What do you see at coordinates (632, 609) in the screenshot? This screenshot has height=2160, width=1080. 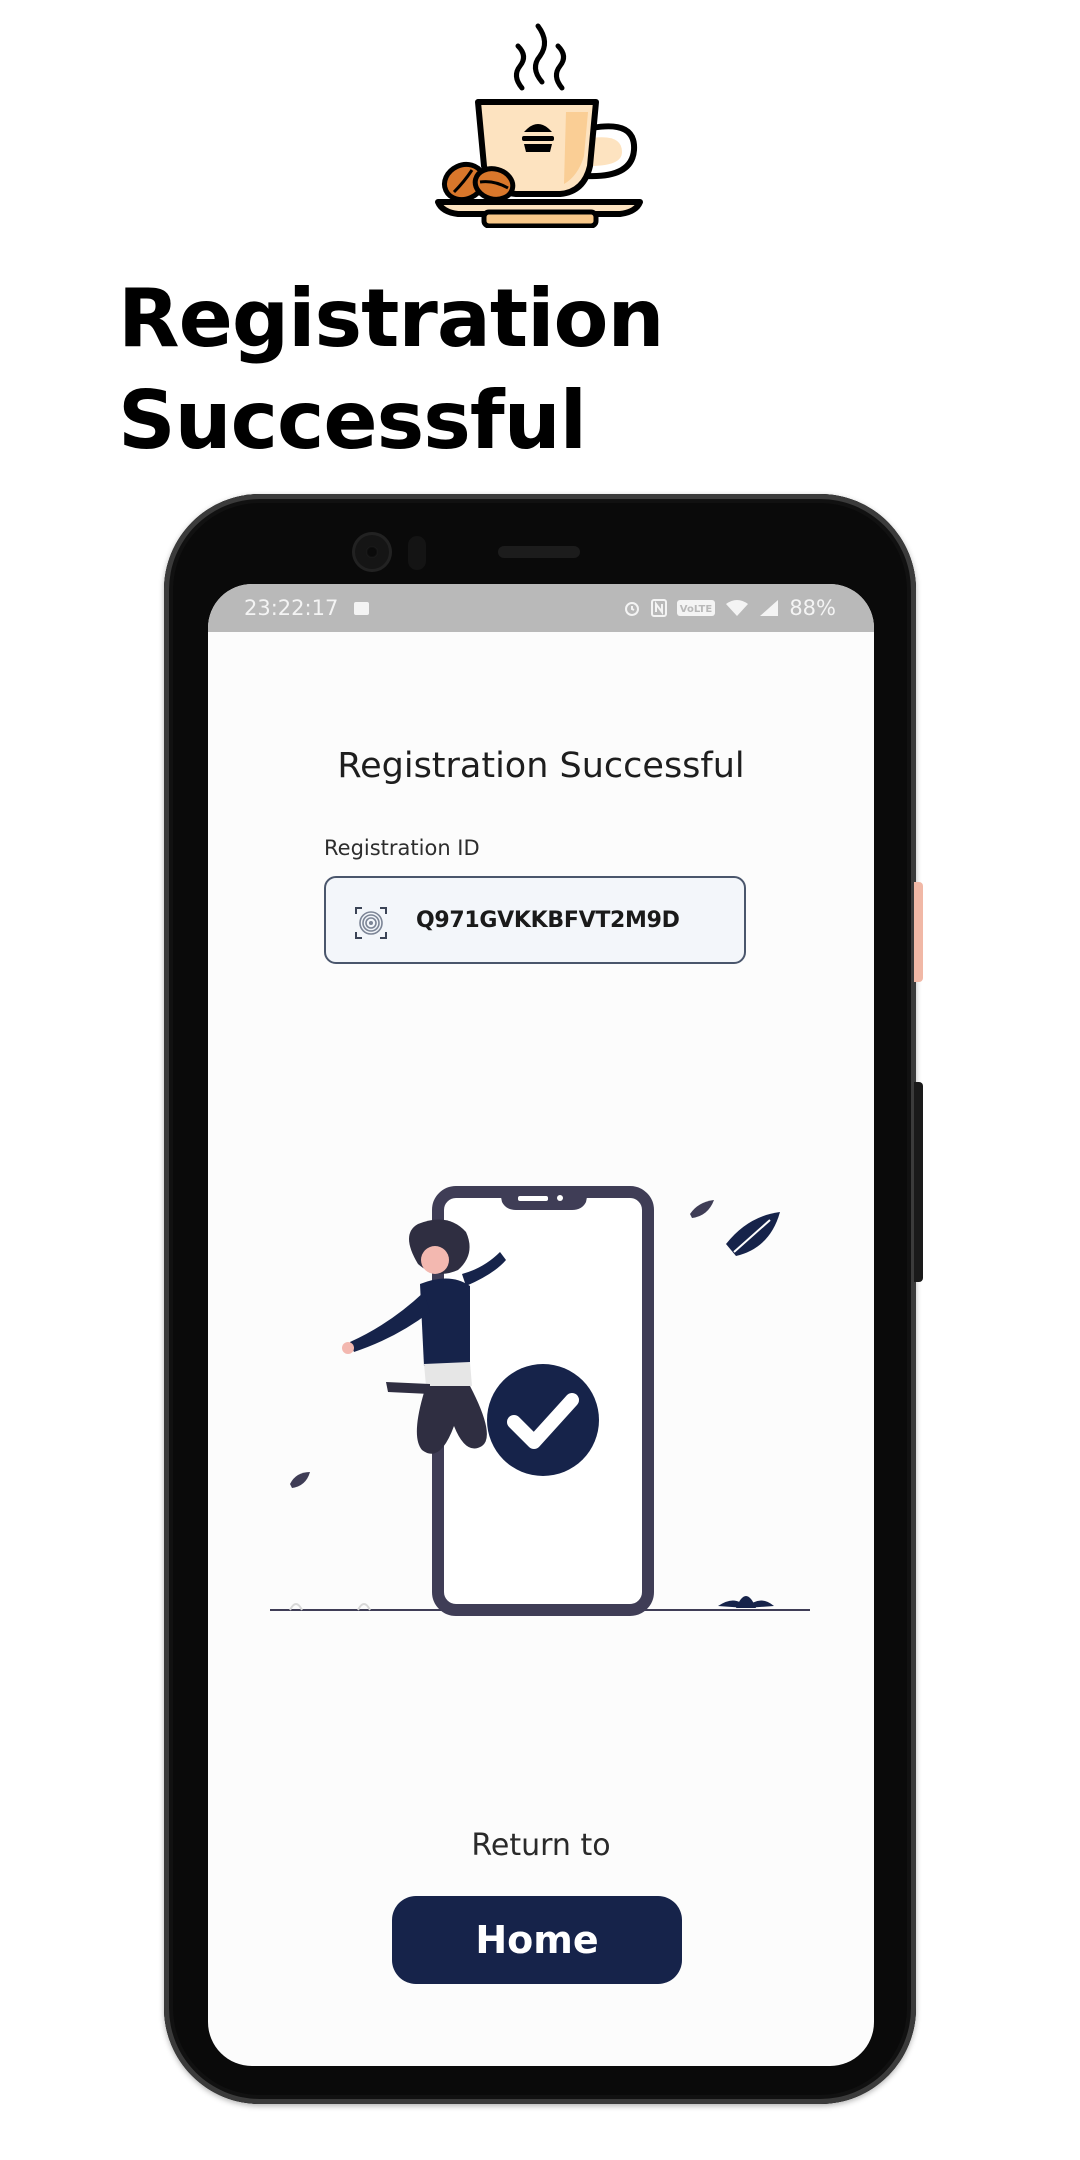 I see `alarm-icon` at bounding box center [632, 609].